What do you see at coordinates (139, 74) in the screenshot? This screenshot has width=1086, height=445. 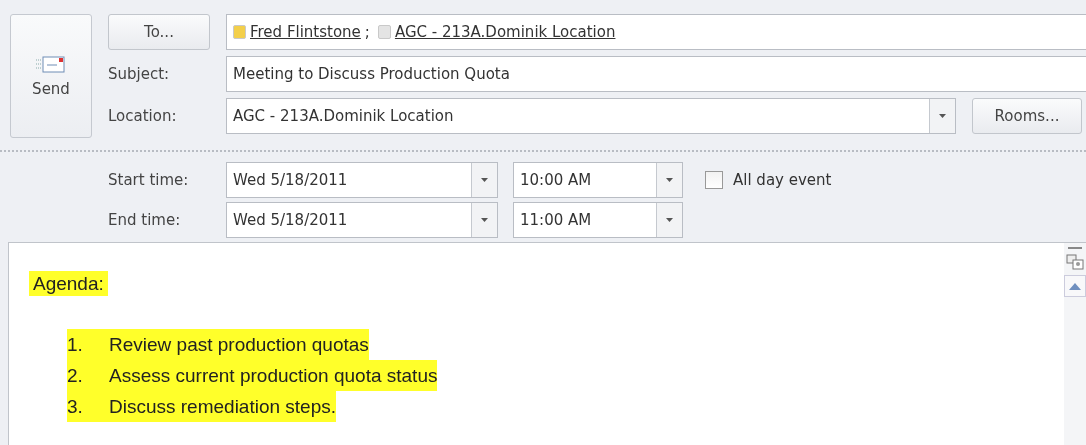 I see `subject-label: Subject:` at bounding box center [139, 74].